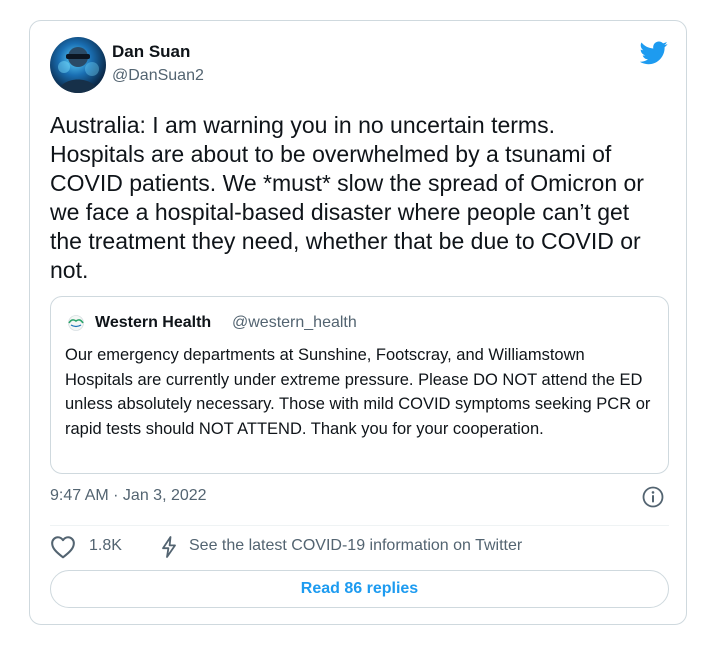 This screenshot has height=645, width=713. I want to click on author-handle: @DanSuan2, so click(158, 76).